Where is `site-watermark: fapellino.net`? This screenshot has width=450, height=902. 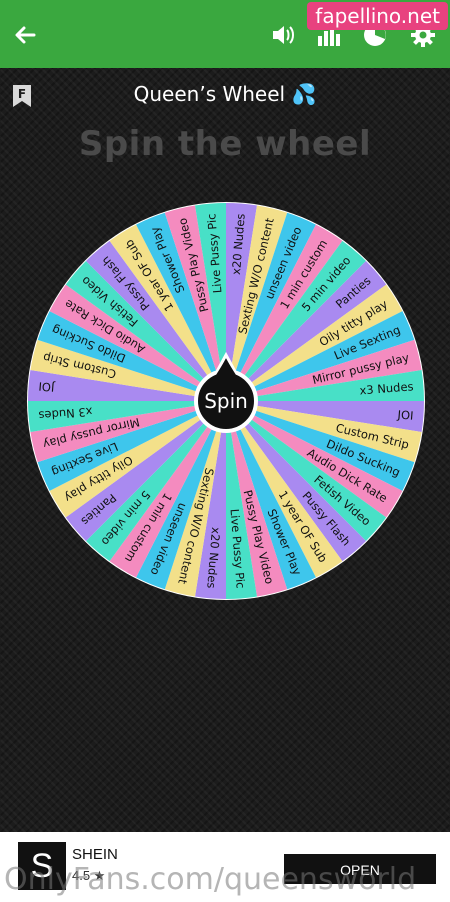 site-watermark: fapellino.net is located at coordinates (377, 16).